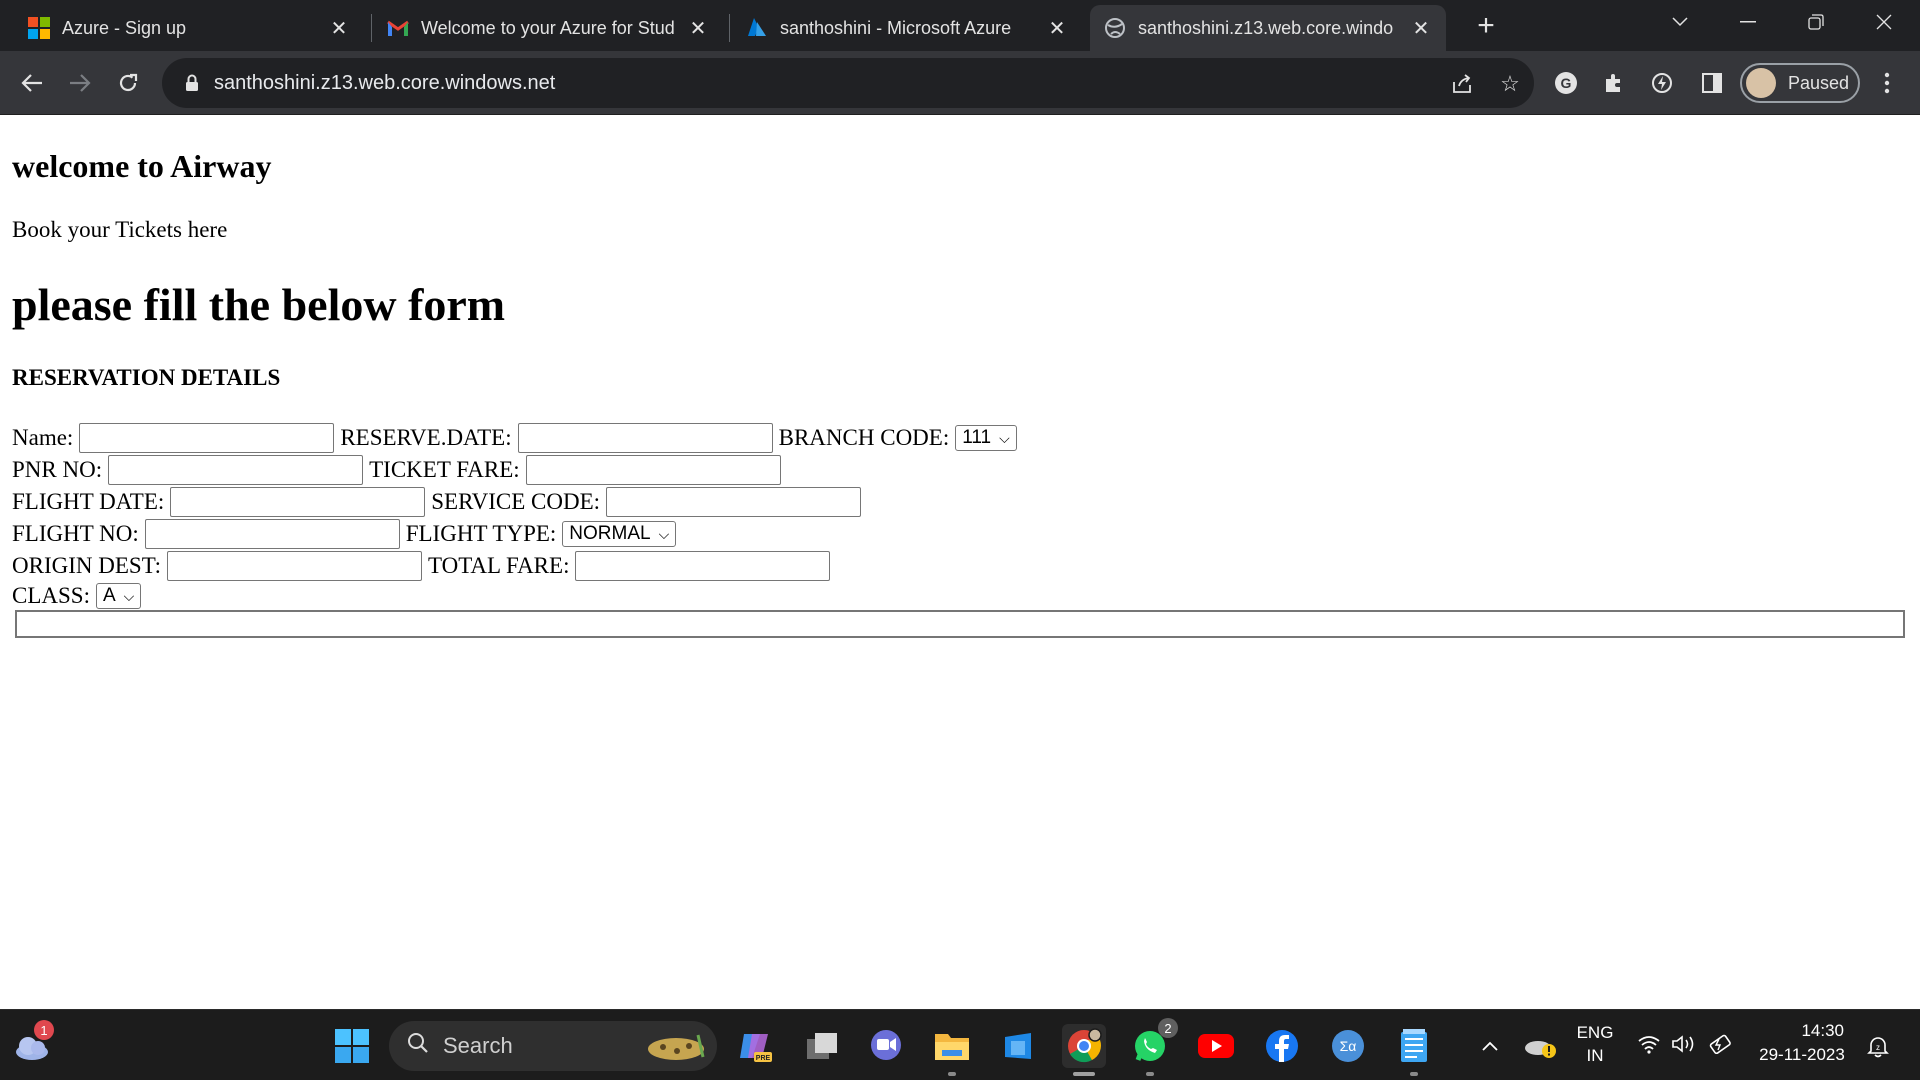 The height and width of the screenshot is (1080, 1920). Describe the element at coordinates (1878, 1046) in the screenshot. I see `notifications-bell-icon: z` at that location.